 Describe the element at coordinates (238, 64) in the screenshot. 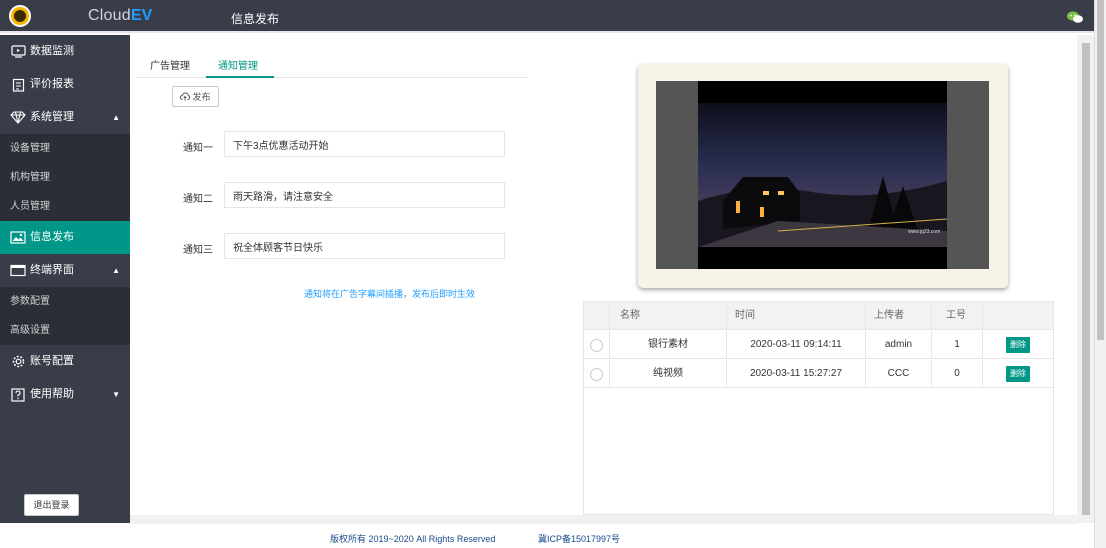

I see `tab-notice-management: 通知管理` at that location.